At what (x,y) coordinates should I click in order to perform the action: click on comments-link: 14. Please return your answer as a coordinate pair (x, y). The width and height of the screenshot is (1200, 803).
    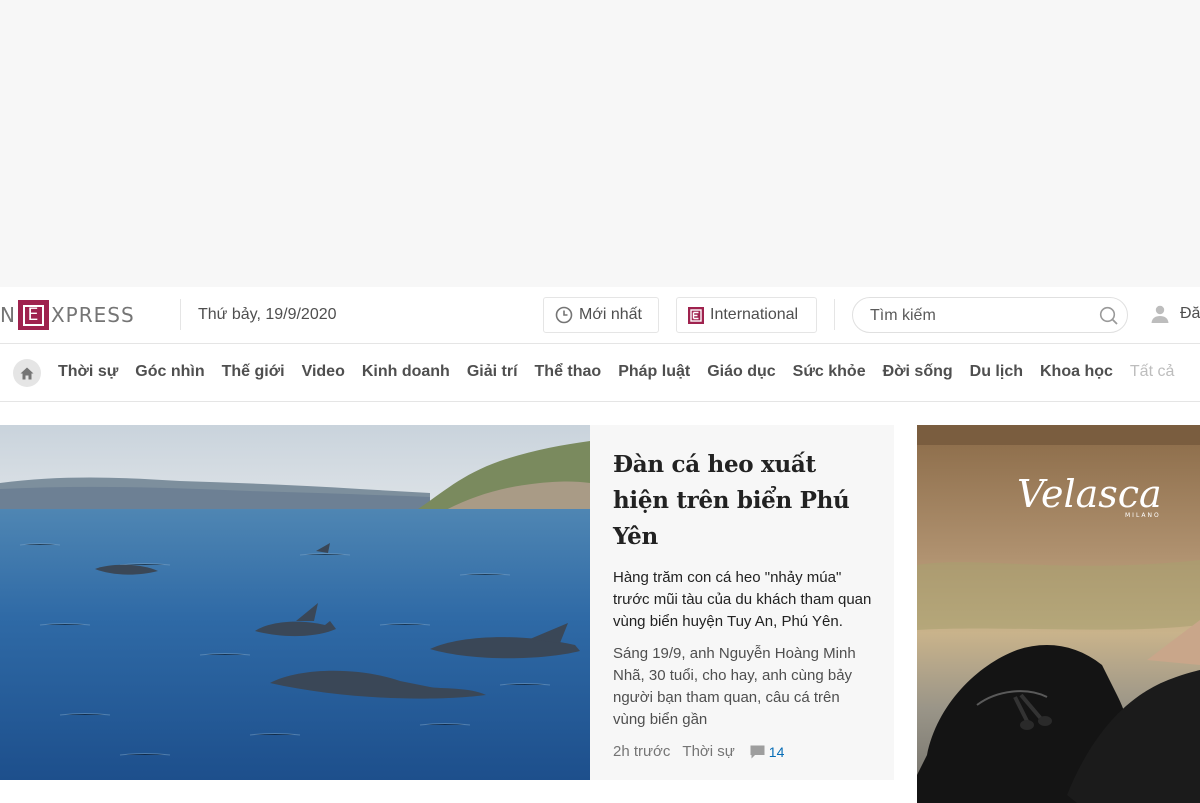
    Looking at the image, I should click on (767, 751).